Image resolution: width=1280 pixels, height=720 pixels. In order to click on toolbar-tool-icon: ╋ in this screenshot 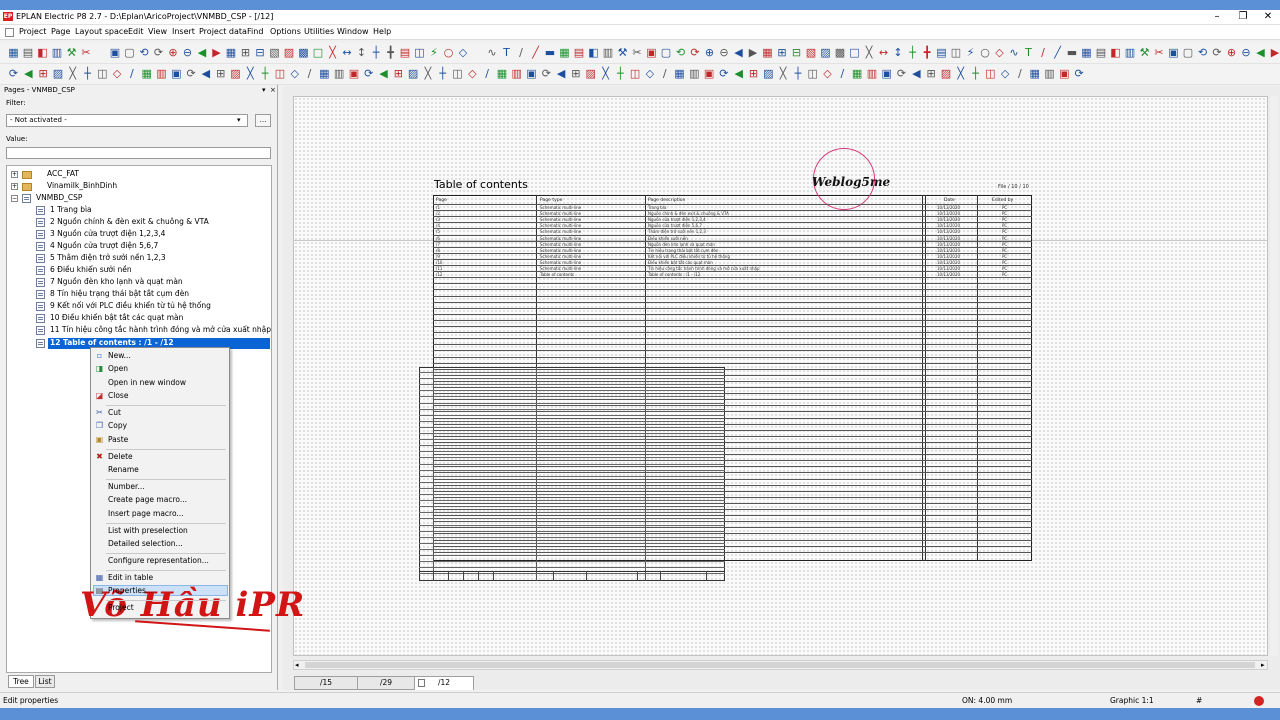, I will do `click(390, 52)`.